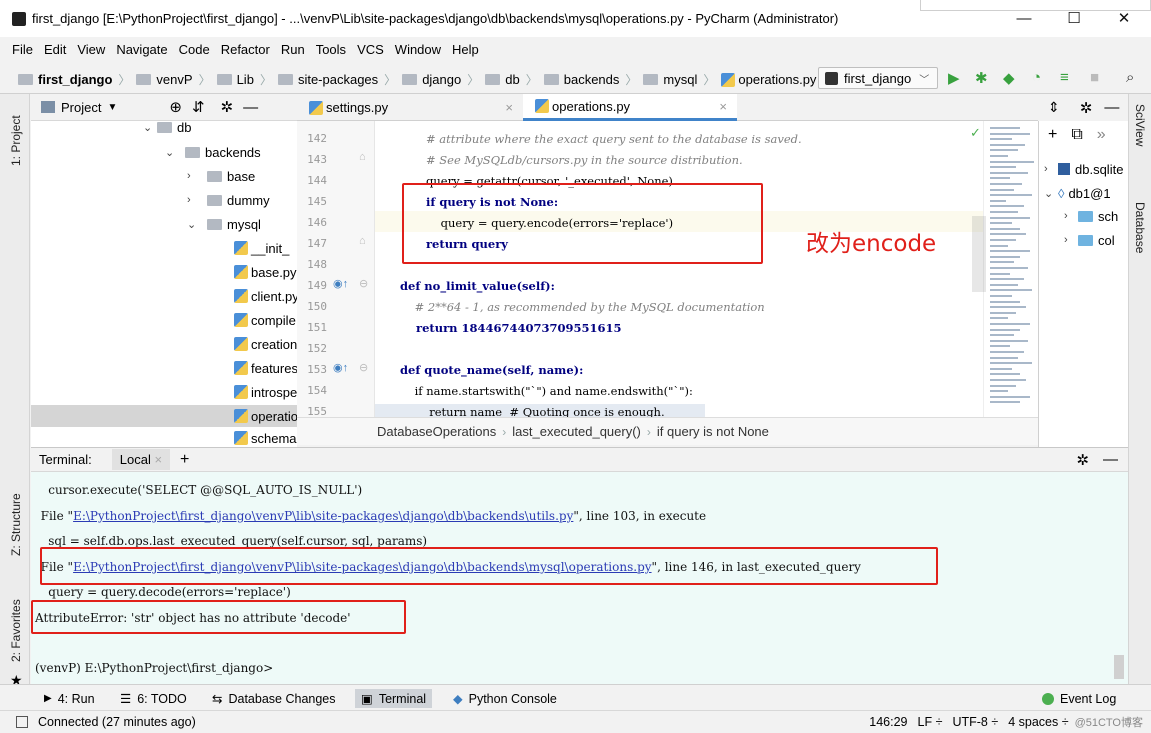 The image size is (1151, 733). I want to click on add-tab-icon: +, so click(184, 460).